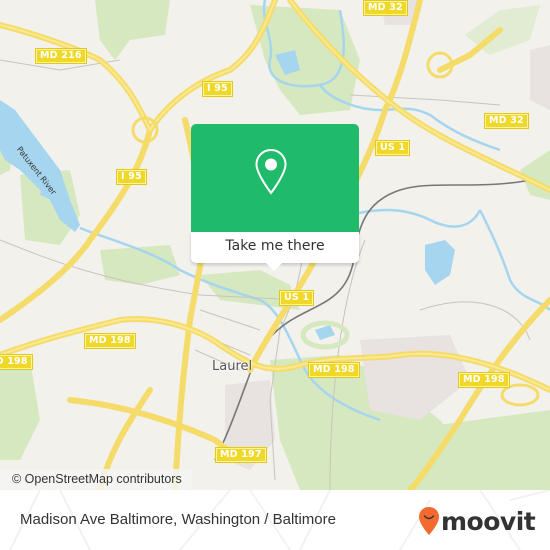 This screenshot has height=550, width=550. What do you see at coordinates (296, 298) in the screenshot?
I see `road-label-us-1-mid: US 1` at bounding box center [296, 298].